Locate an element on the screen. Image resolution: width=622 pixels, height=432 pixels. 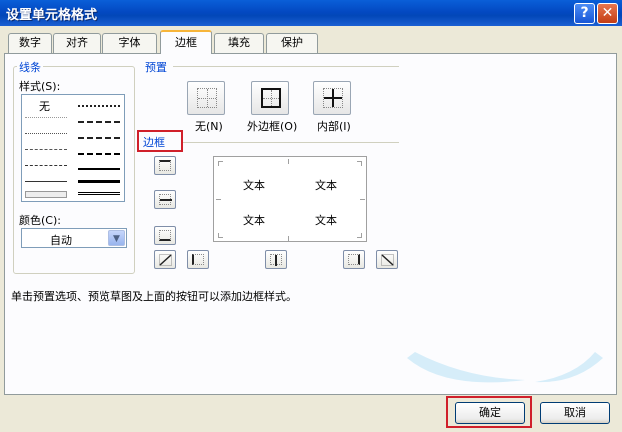
border-top-icon is located at coordinates (165, 165).